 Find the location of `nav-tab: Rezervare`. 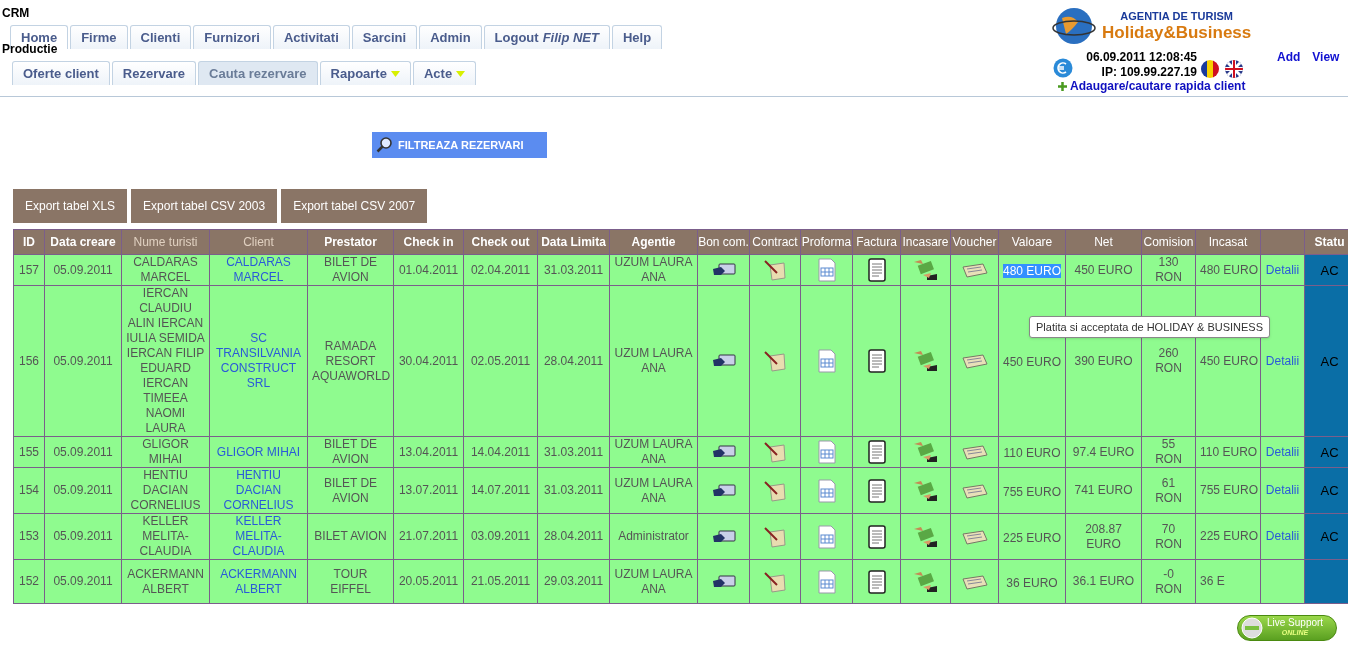

nav-tab: Rezervare is located at coordinates (153, 73).